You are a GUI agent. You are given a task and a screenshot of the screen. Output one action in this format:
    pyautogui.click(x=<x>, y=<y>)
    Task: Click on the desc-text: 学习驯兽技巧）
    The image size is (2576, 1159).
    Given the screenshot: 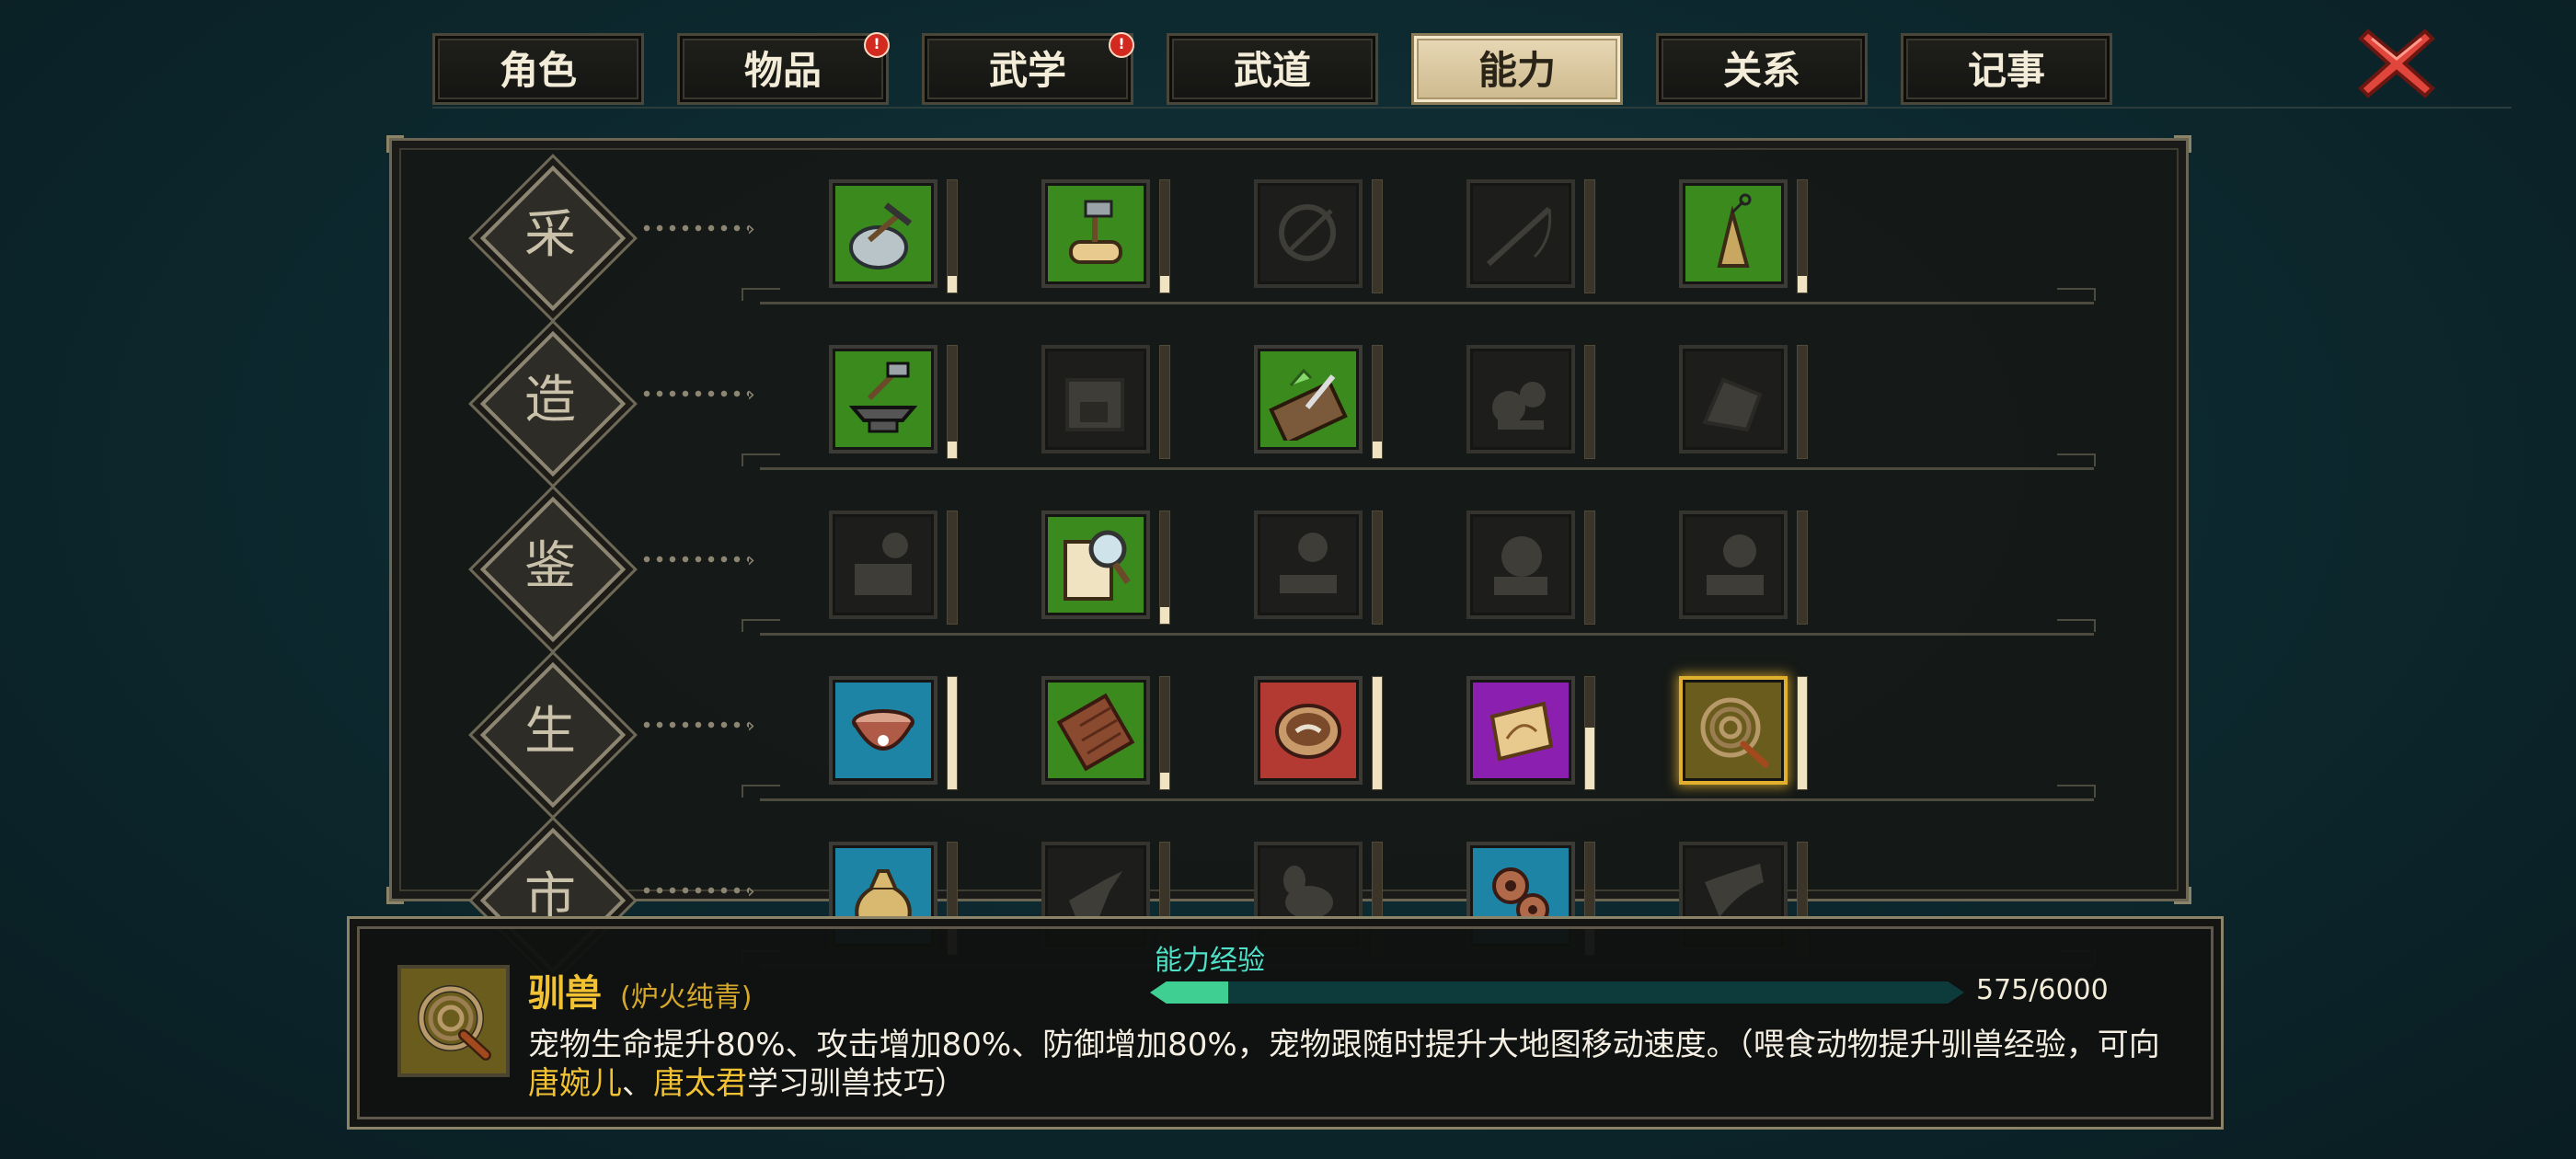 What is the action you would take?
    pyautogui.click(x=856, y=1083)
    